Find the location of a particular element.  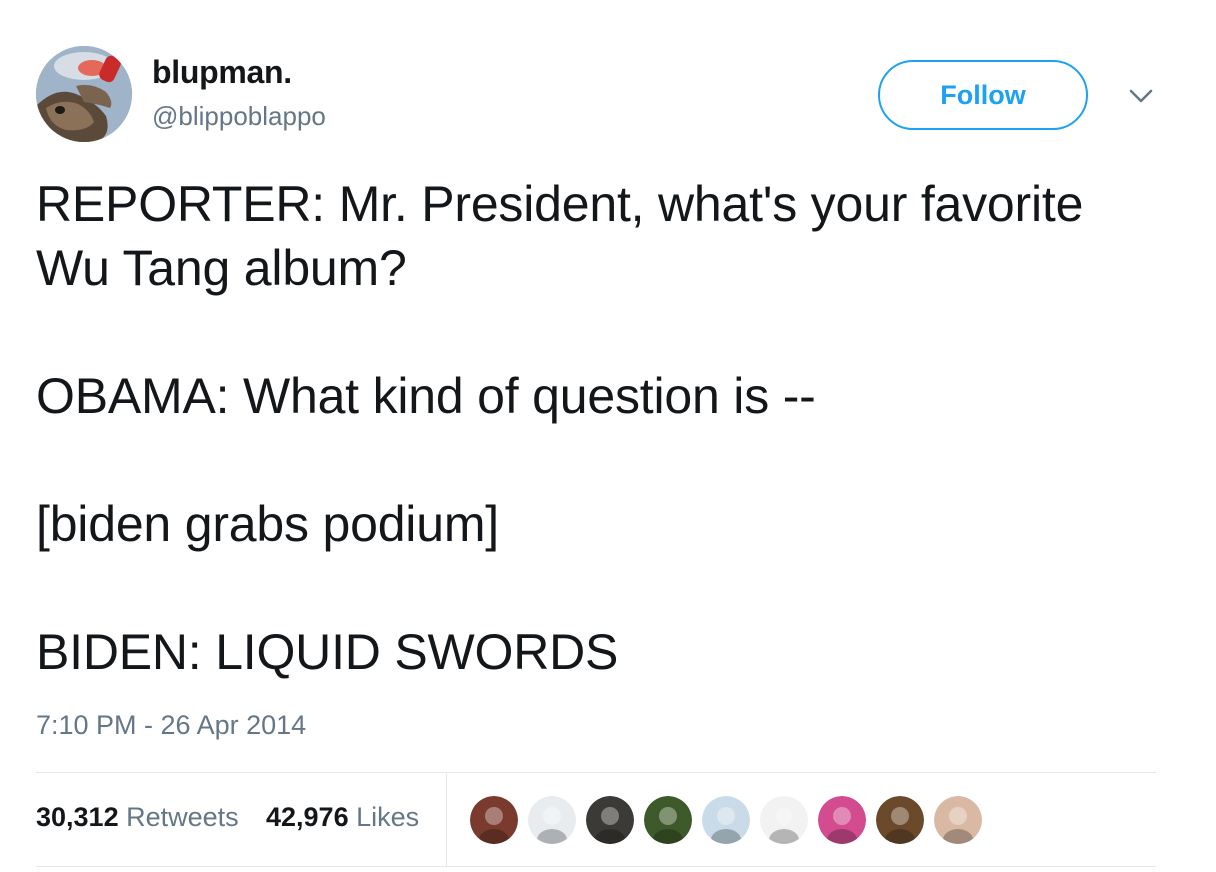

likes-stat: 42,976 Likes is located at coordinates (342, 817).